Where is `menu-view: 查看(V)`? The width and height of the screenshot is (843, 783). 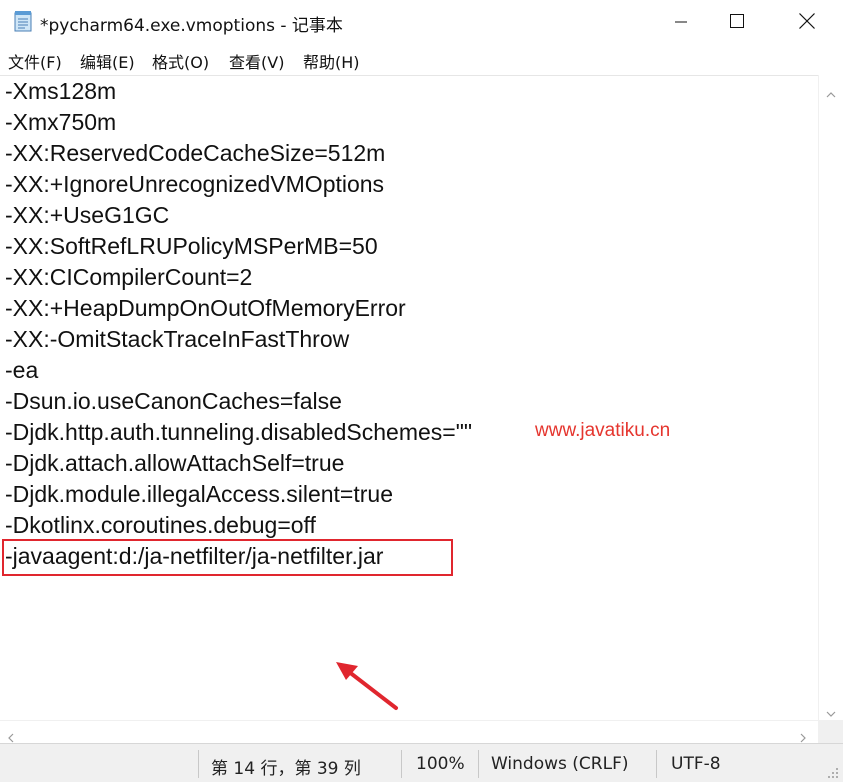 menu-view: 查看(V) is located at coordinates (256, 61).